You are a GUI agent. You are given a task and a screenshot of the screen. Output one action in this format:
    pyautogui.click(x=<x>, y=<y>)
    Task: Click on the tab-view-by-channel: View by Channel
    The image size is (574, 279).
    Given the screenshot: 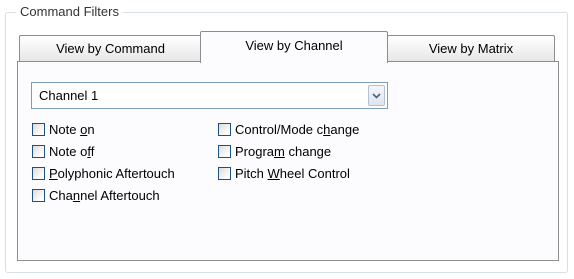 What is the action you would take?
    pyautogui.click(x=294, y=47)
    